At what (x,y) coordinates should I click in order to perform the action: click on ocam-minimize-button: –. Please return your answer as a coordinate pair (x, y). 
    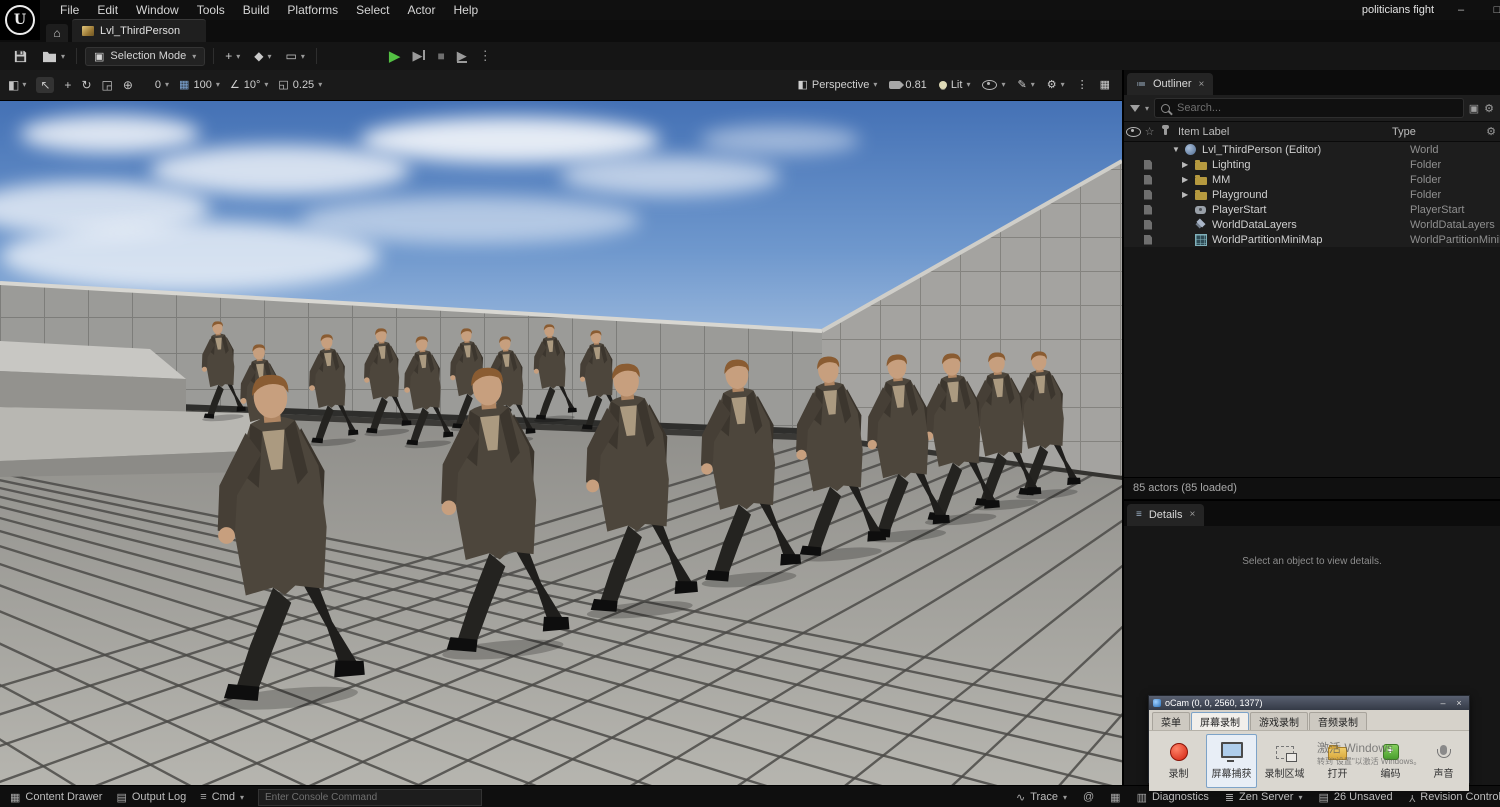
    Looking at the image, I should click on (1443, 703).